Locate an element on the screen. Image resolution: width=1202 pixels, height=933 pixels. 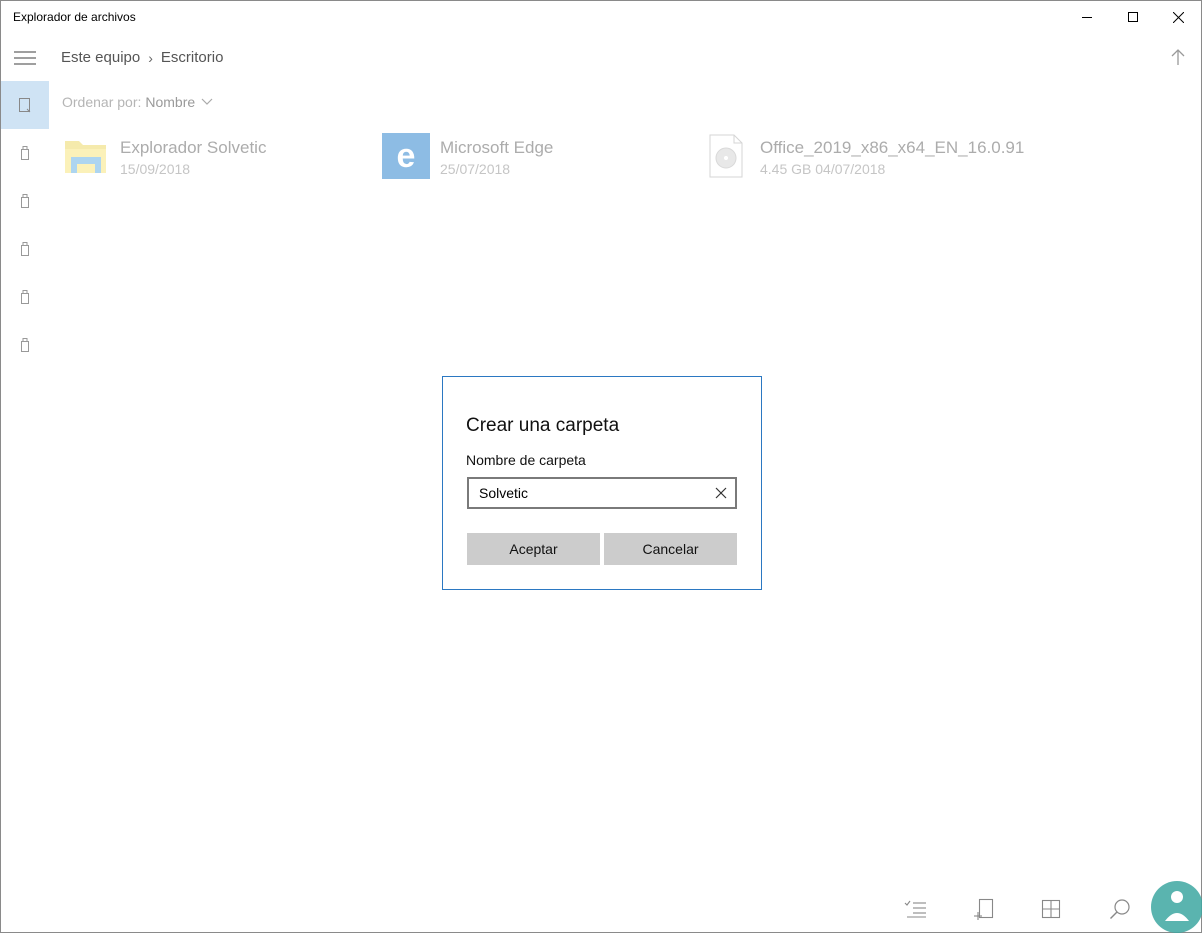
hamburger-icon is located at coordinates (25, 58).